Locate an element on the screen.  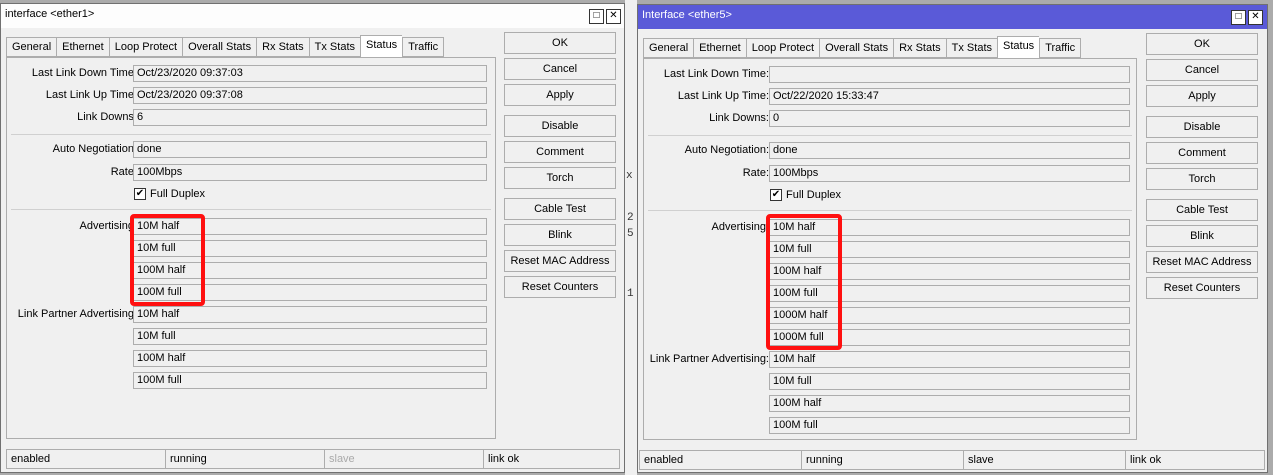
window-title: Interface <ether5> is located at coordinates (687, 15).